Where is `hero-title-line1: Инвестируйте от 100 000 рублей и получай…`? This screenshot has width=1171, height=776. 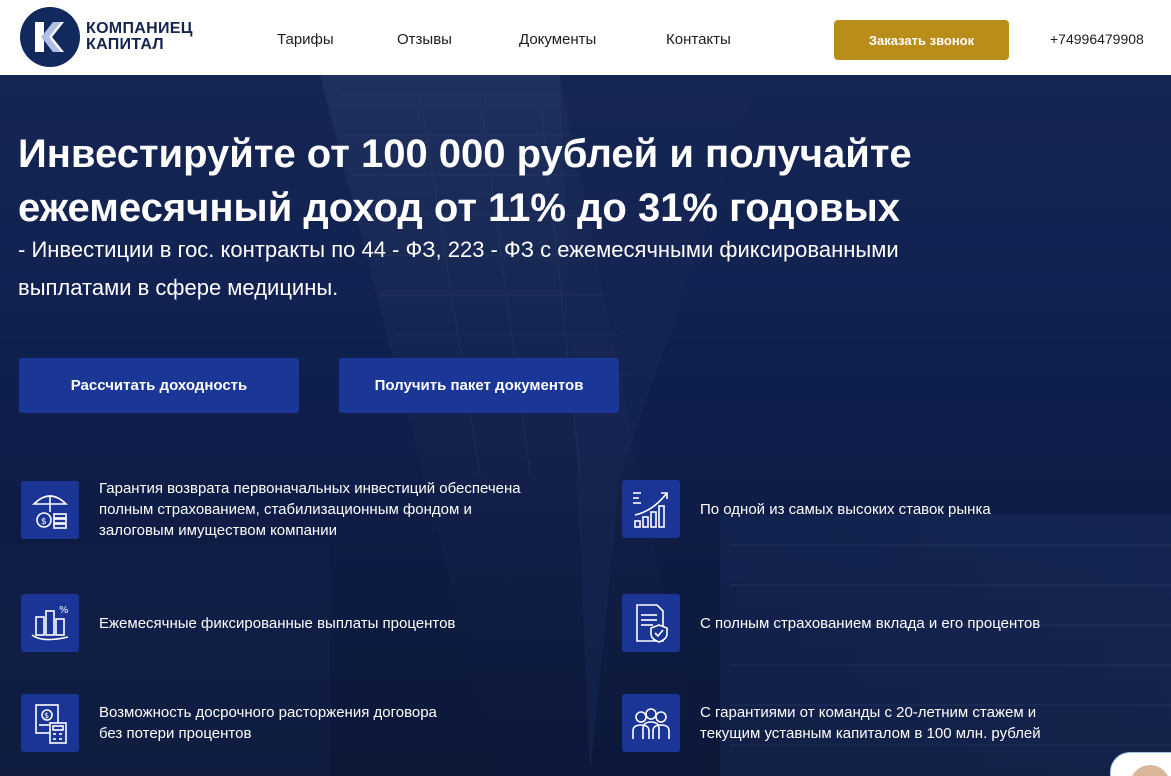 hero-title-line1: Инвестируйте от 100 000 рублей и получай… is located at coordinates (465, 154).